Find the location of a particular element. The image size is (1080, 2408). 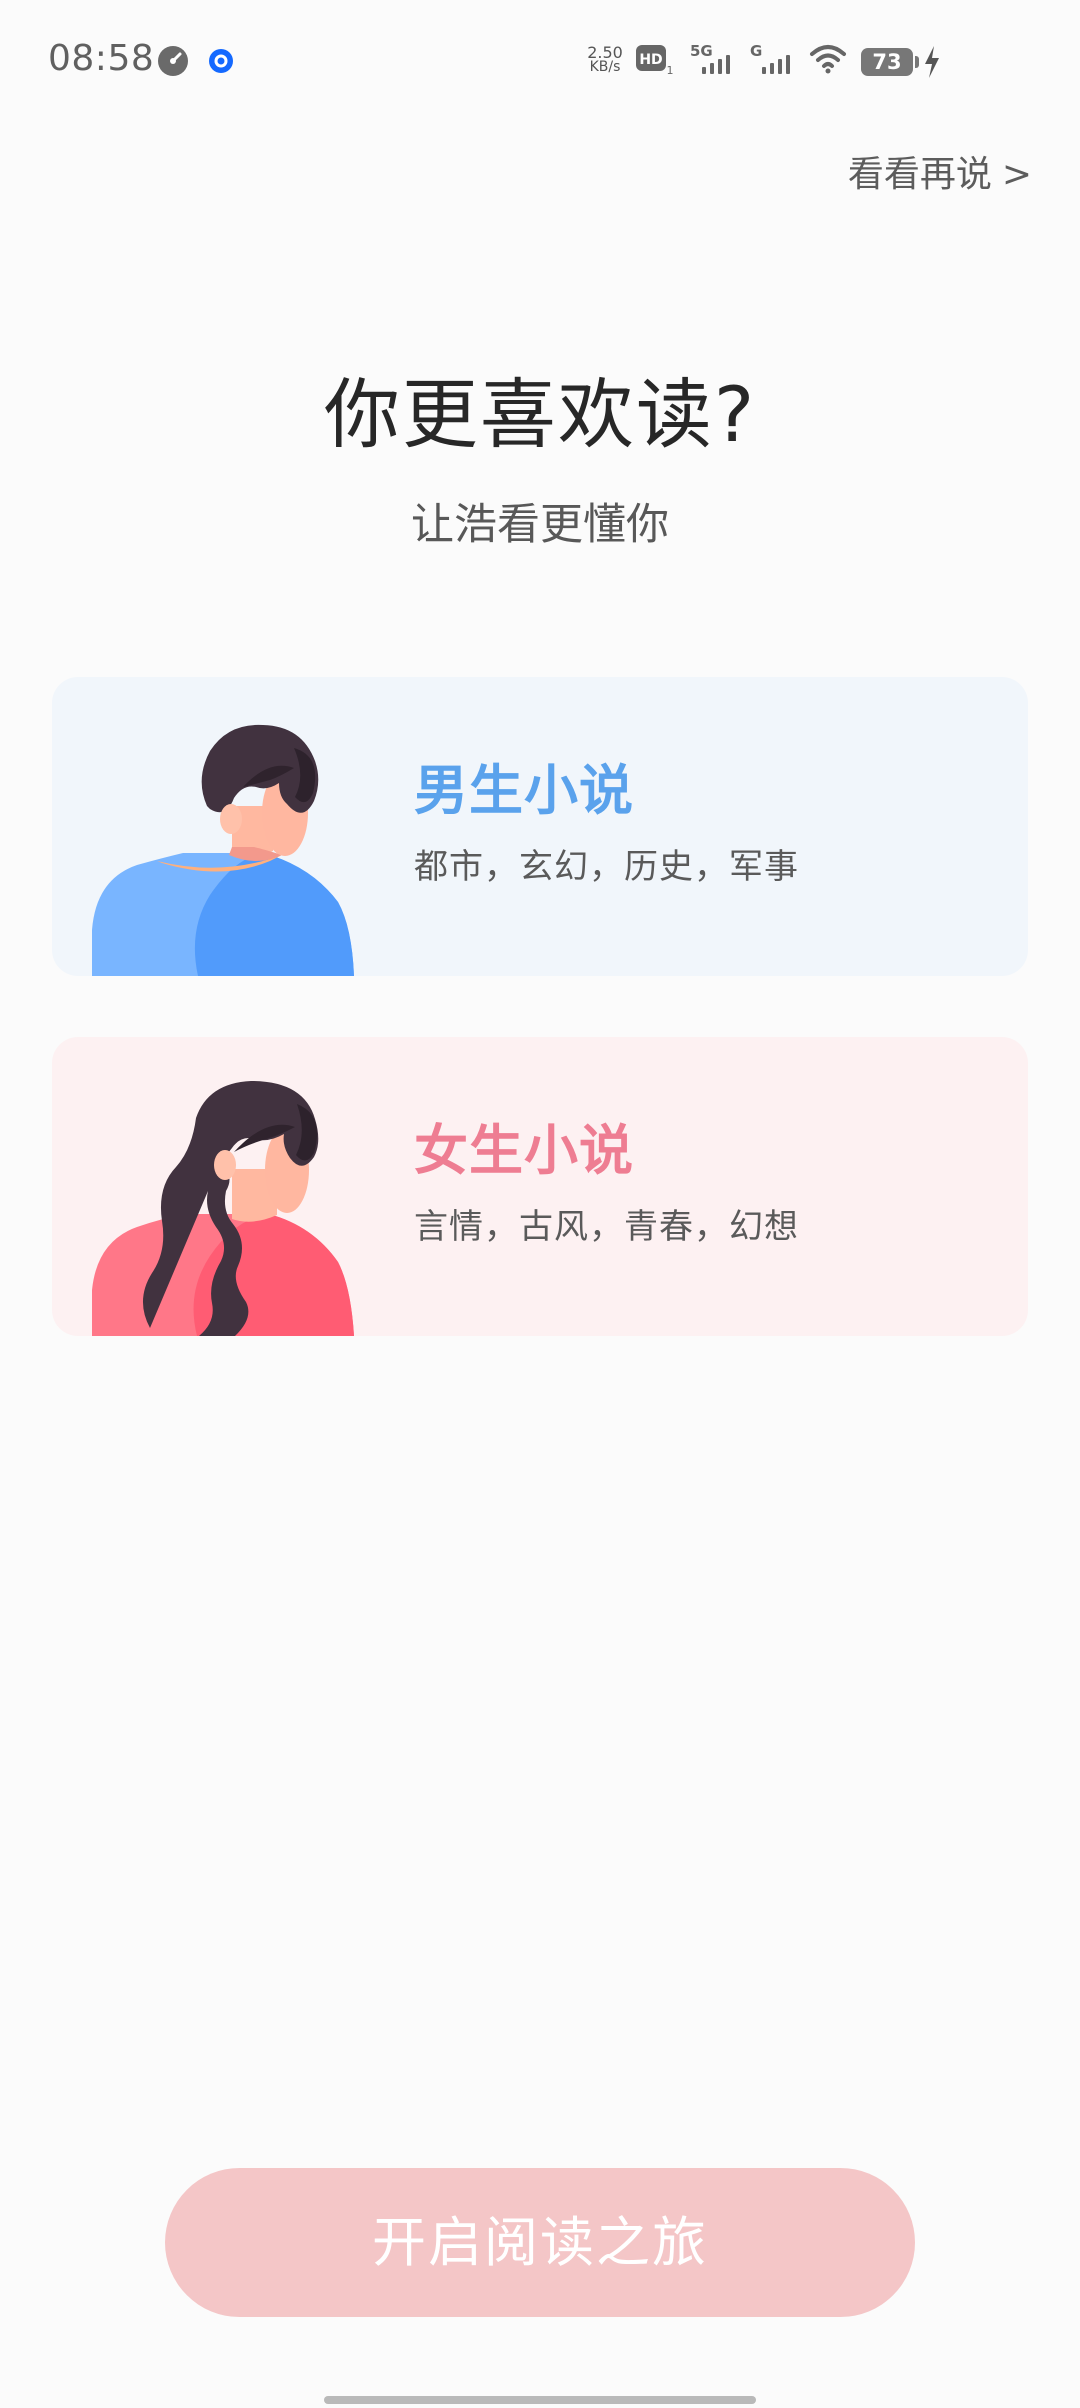

charging-icon is located at coordinates (932, 62).